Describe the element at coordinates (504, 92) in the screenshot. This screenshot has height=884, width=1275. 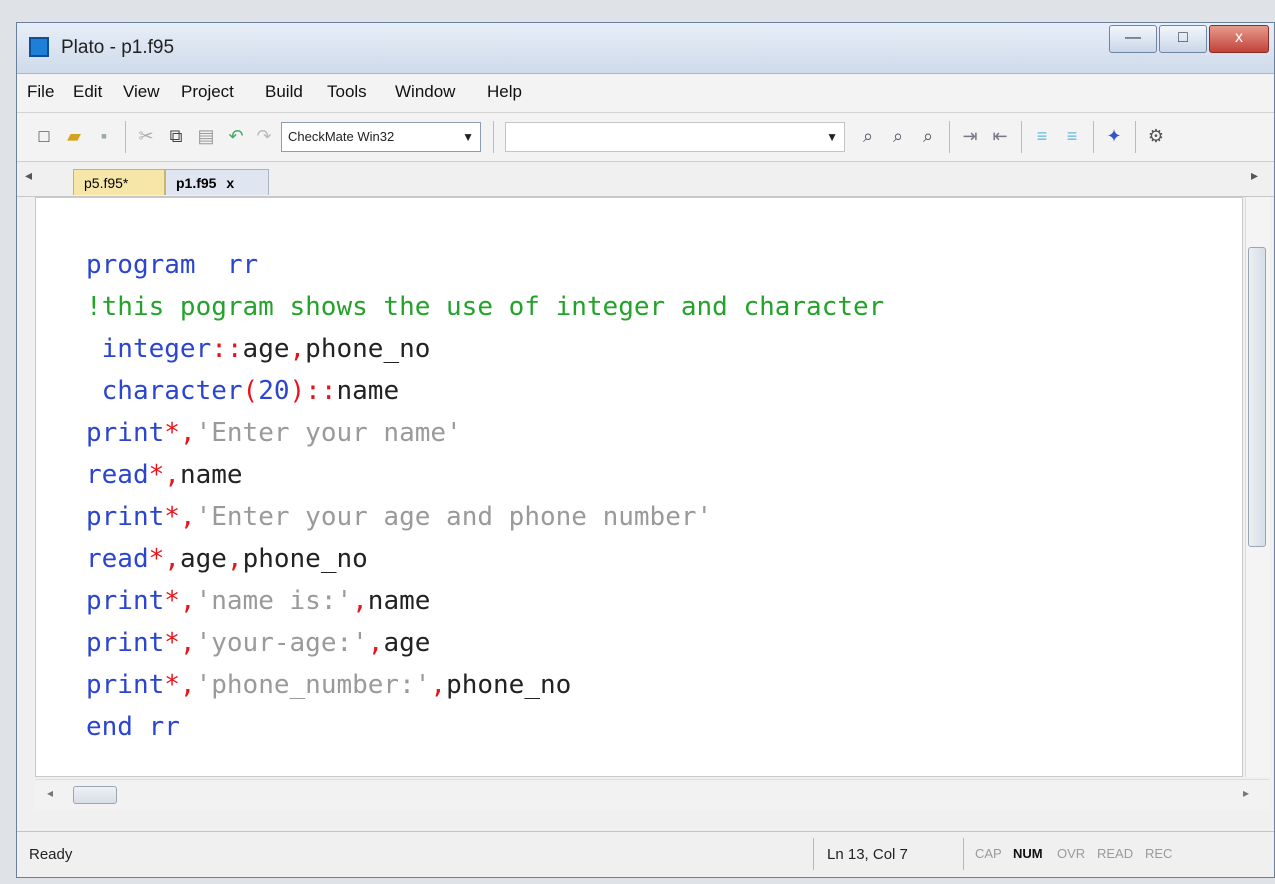
I see `menu-help: Help` at that location.